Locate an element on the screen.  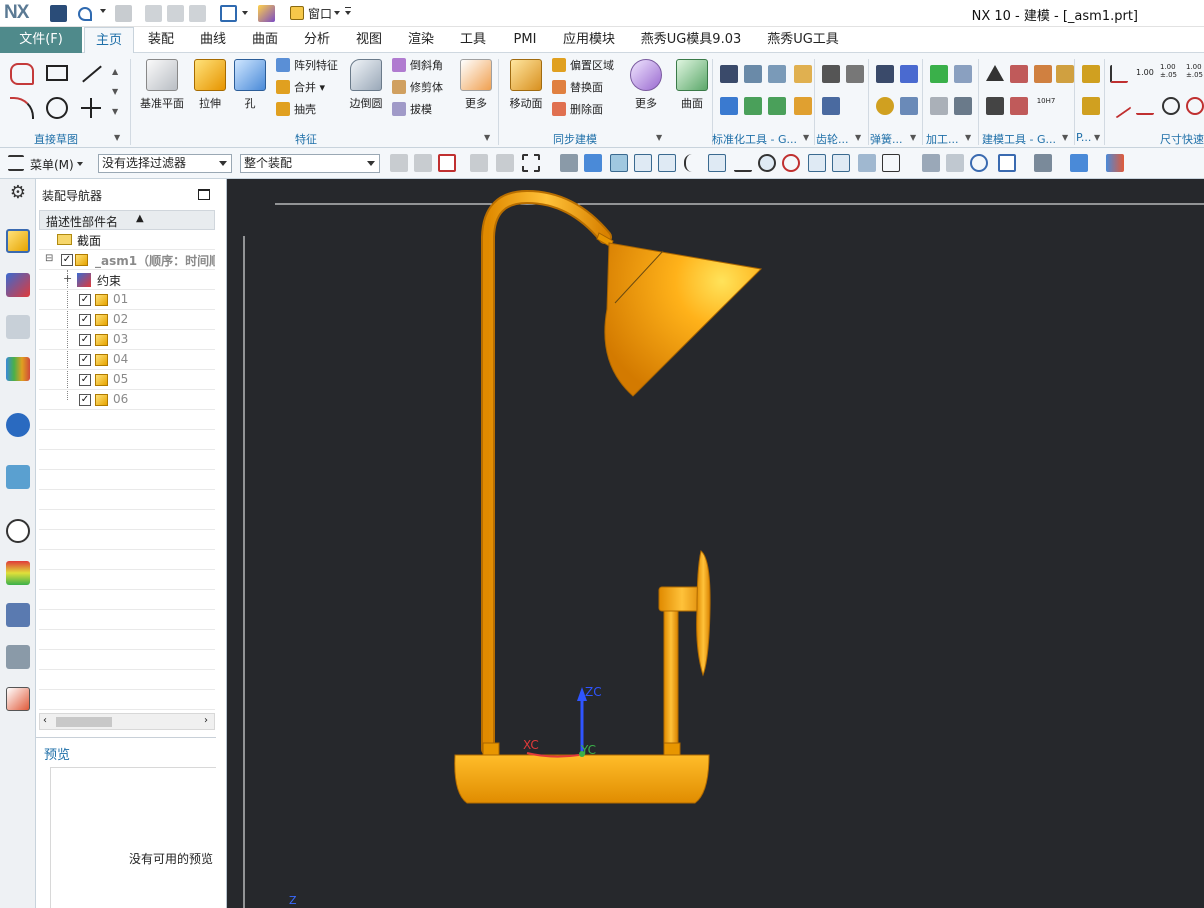
window-menu: 窗口 is located at coordinates (320, 13).